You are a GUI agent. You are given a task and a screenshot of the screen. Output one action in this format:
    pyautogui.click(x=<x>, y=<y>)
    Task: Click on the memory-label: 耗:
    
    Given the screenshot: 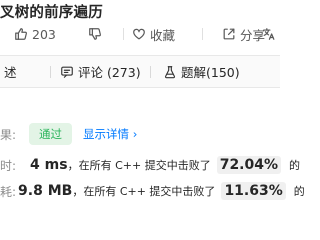 What is the action you would take?
    pyautogui.click(x=8, y=191)
    